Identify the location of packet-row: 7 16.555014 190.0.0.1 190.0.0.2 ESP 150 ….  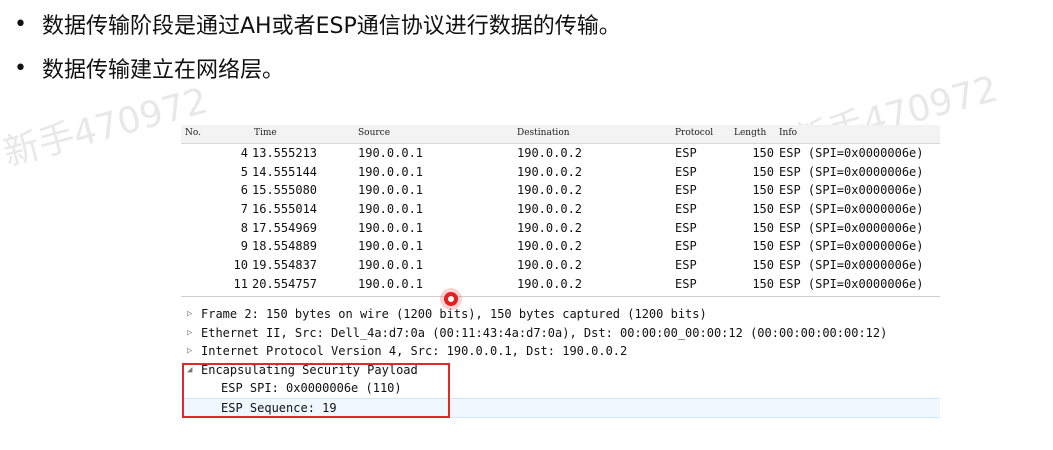
(560, 209).